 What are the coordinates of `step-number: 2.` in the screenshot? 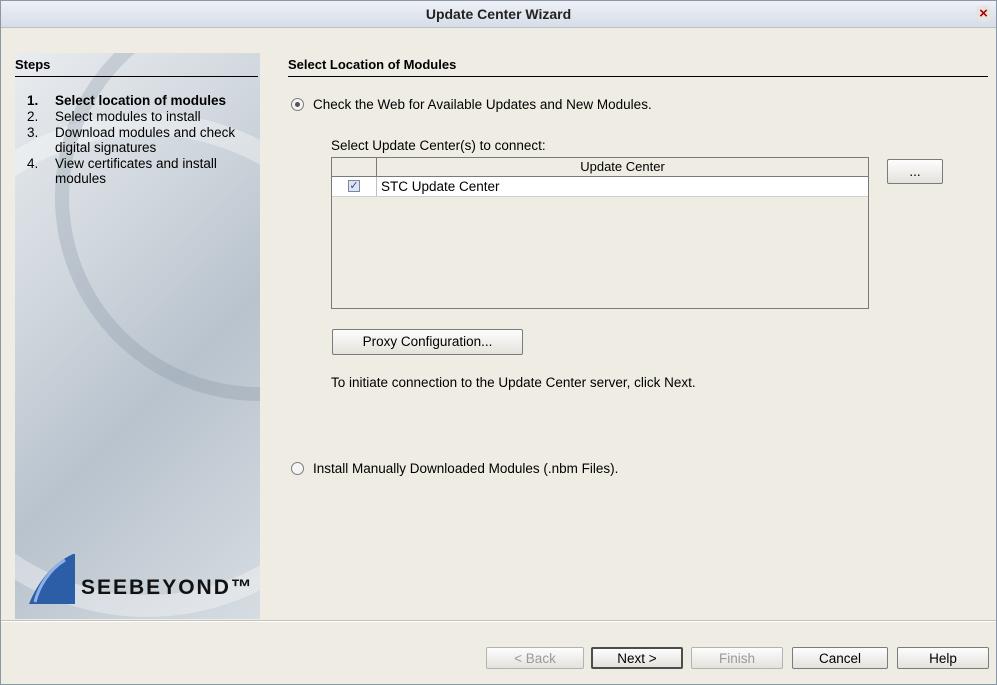 It's located at (33, 116).